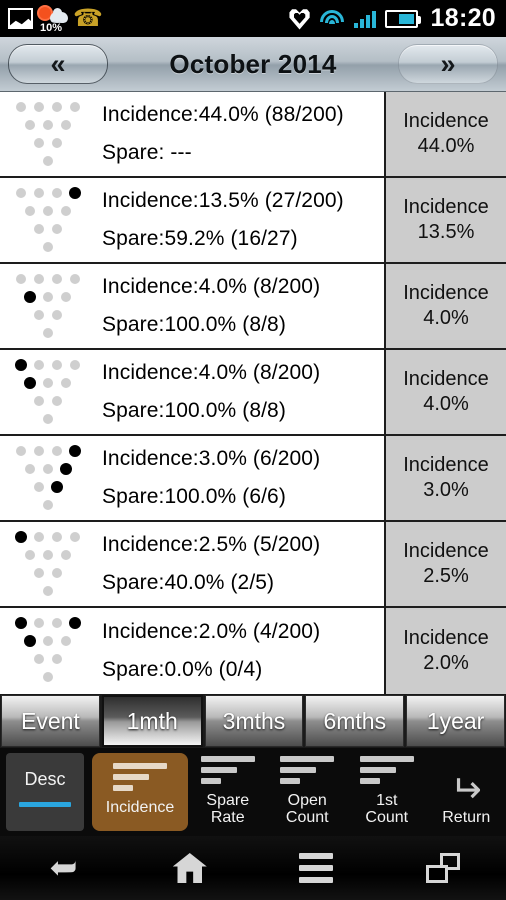  I want to click on wifi-icon, so click(332, 18).